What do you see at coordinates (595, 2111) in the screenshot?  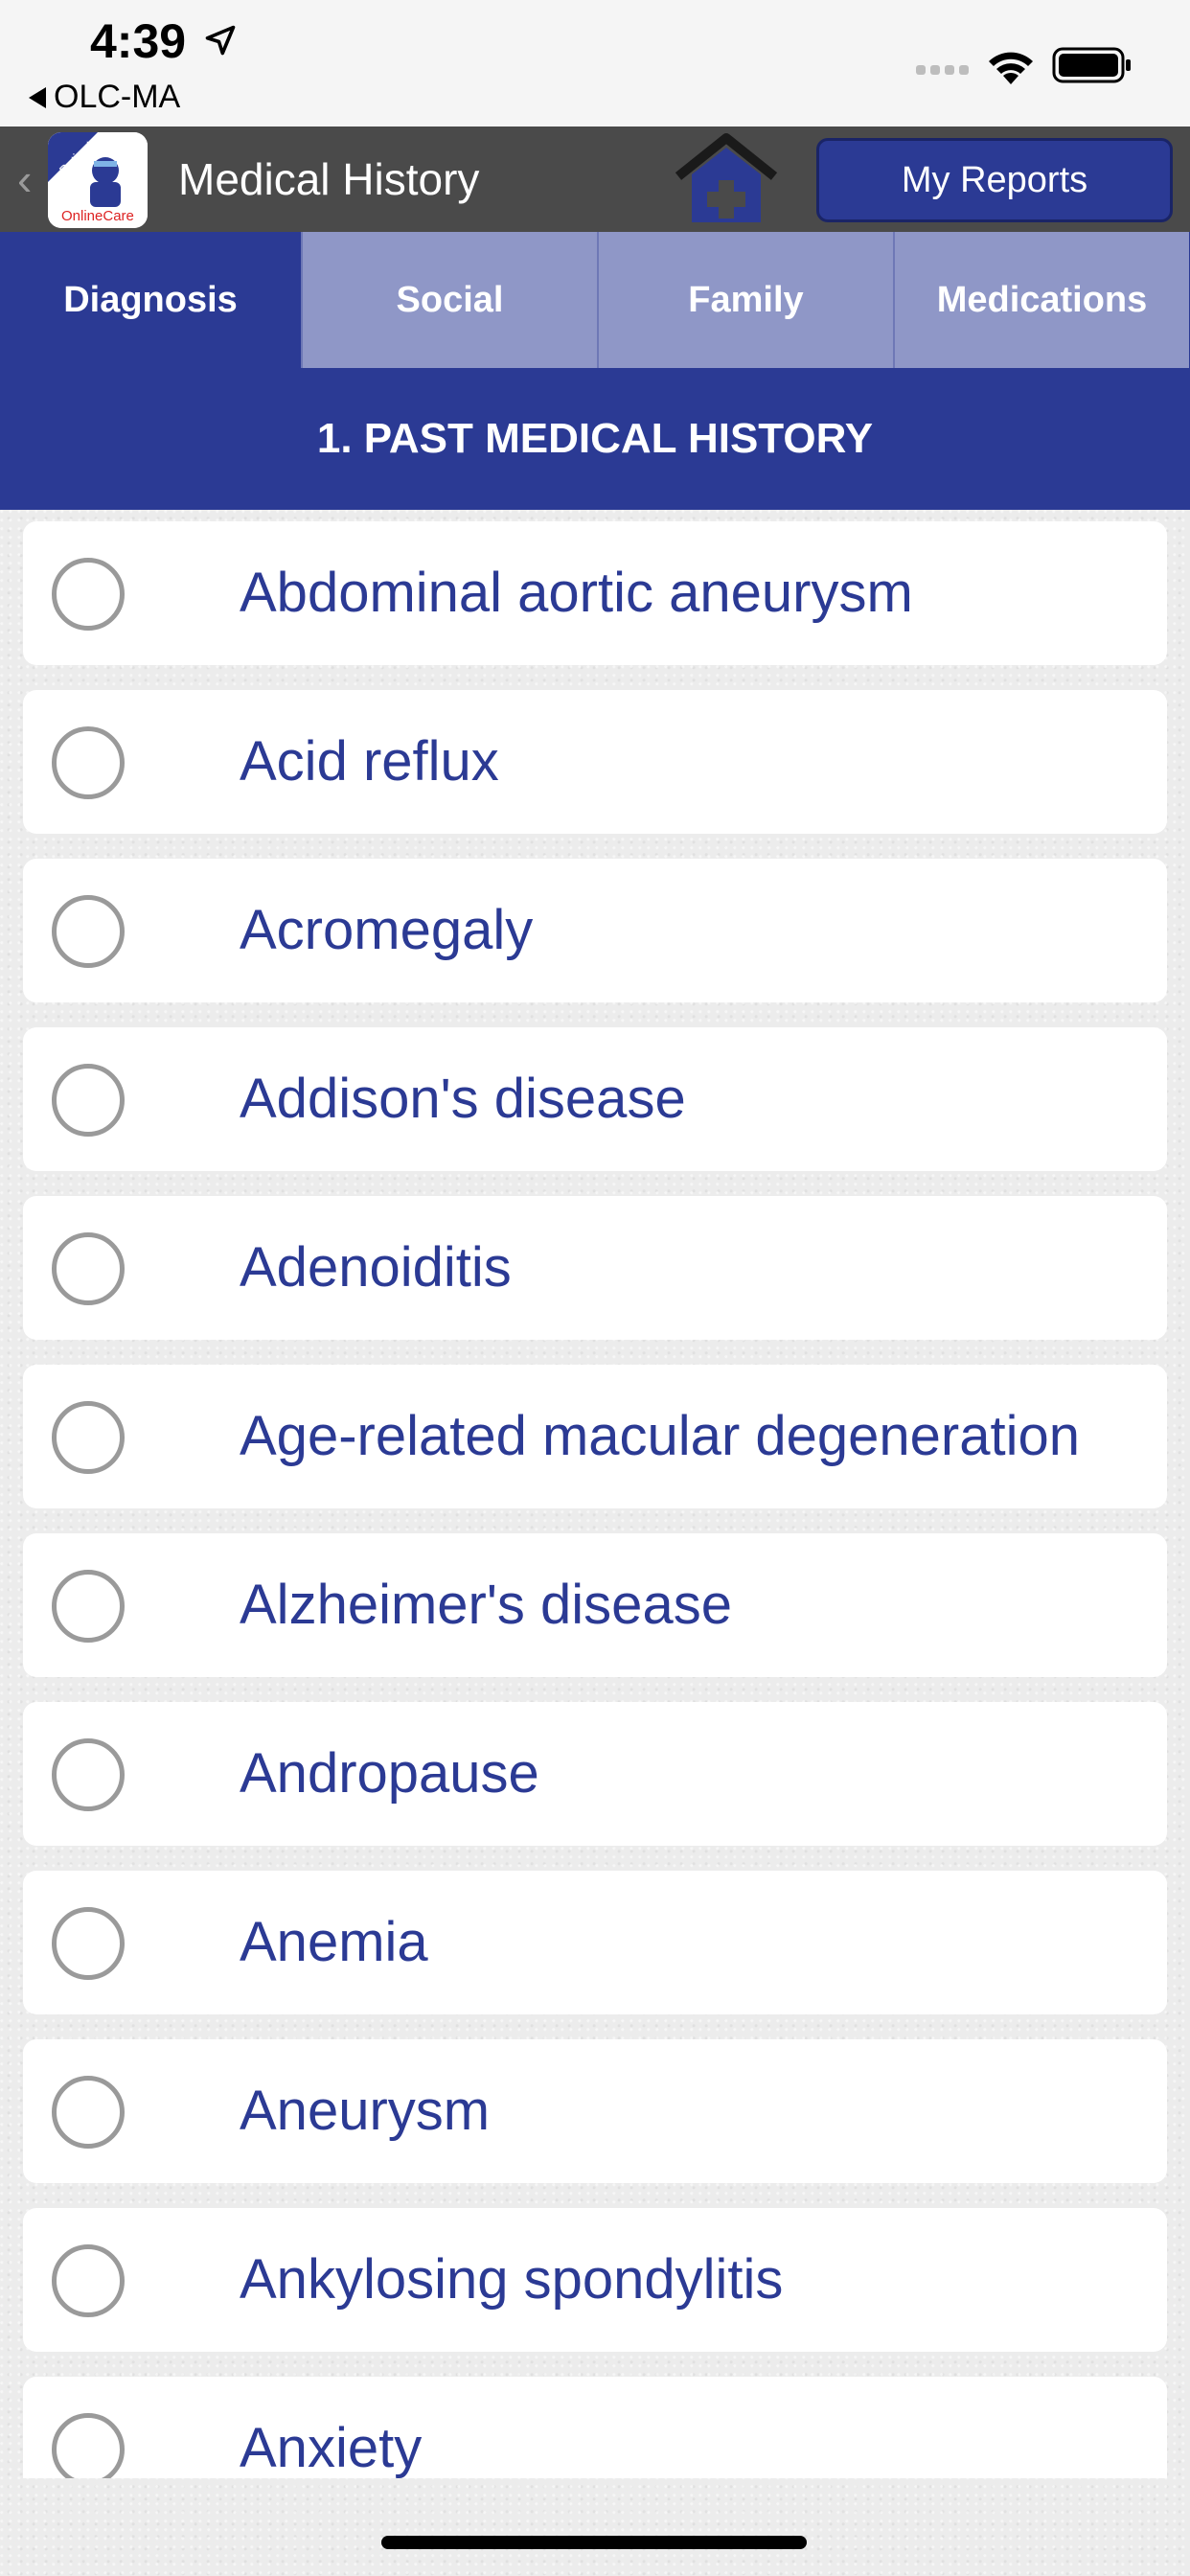 I see `list-item: Aneurysm` at bounding box center [595, 2111].